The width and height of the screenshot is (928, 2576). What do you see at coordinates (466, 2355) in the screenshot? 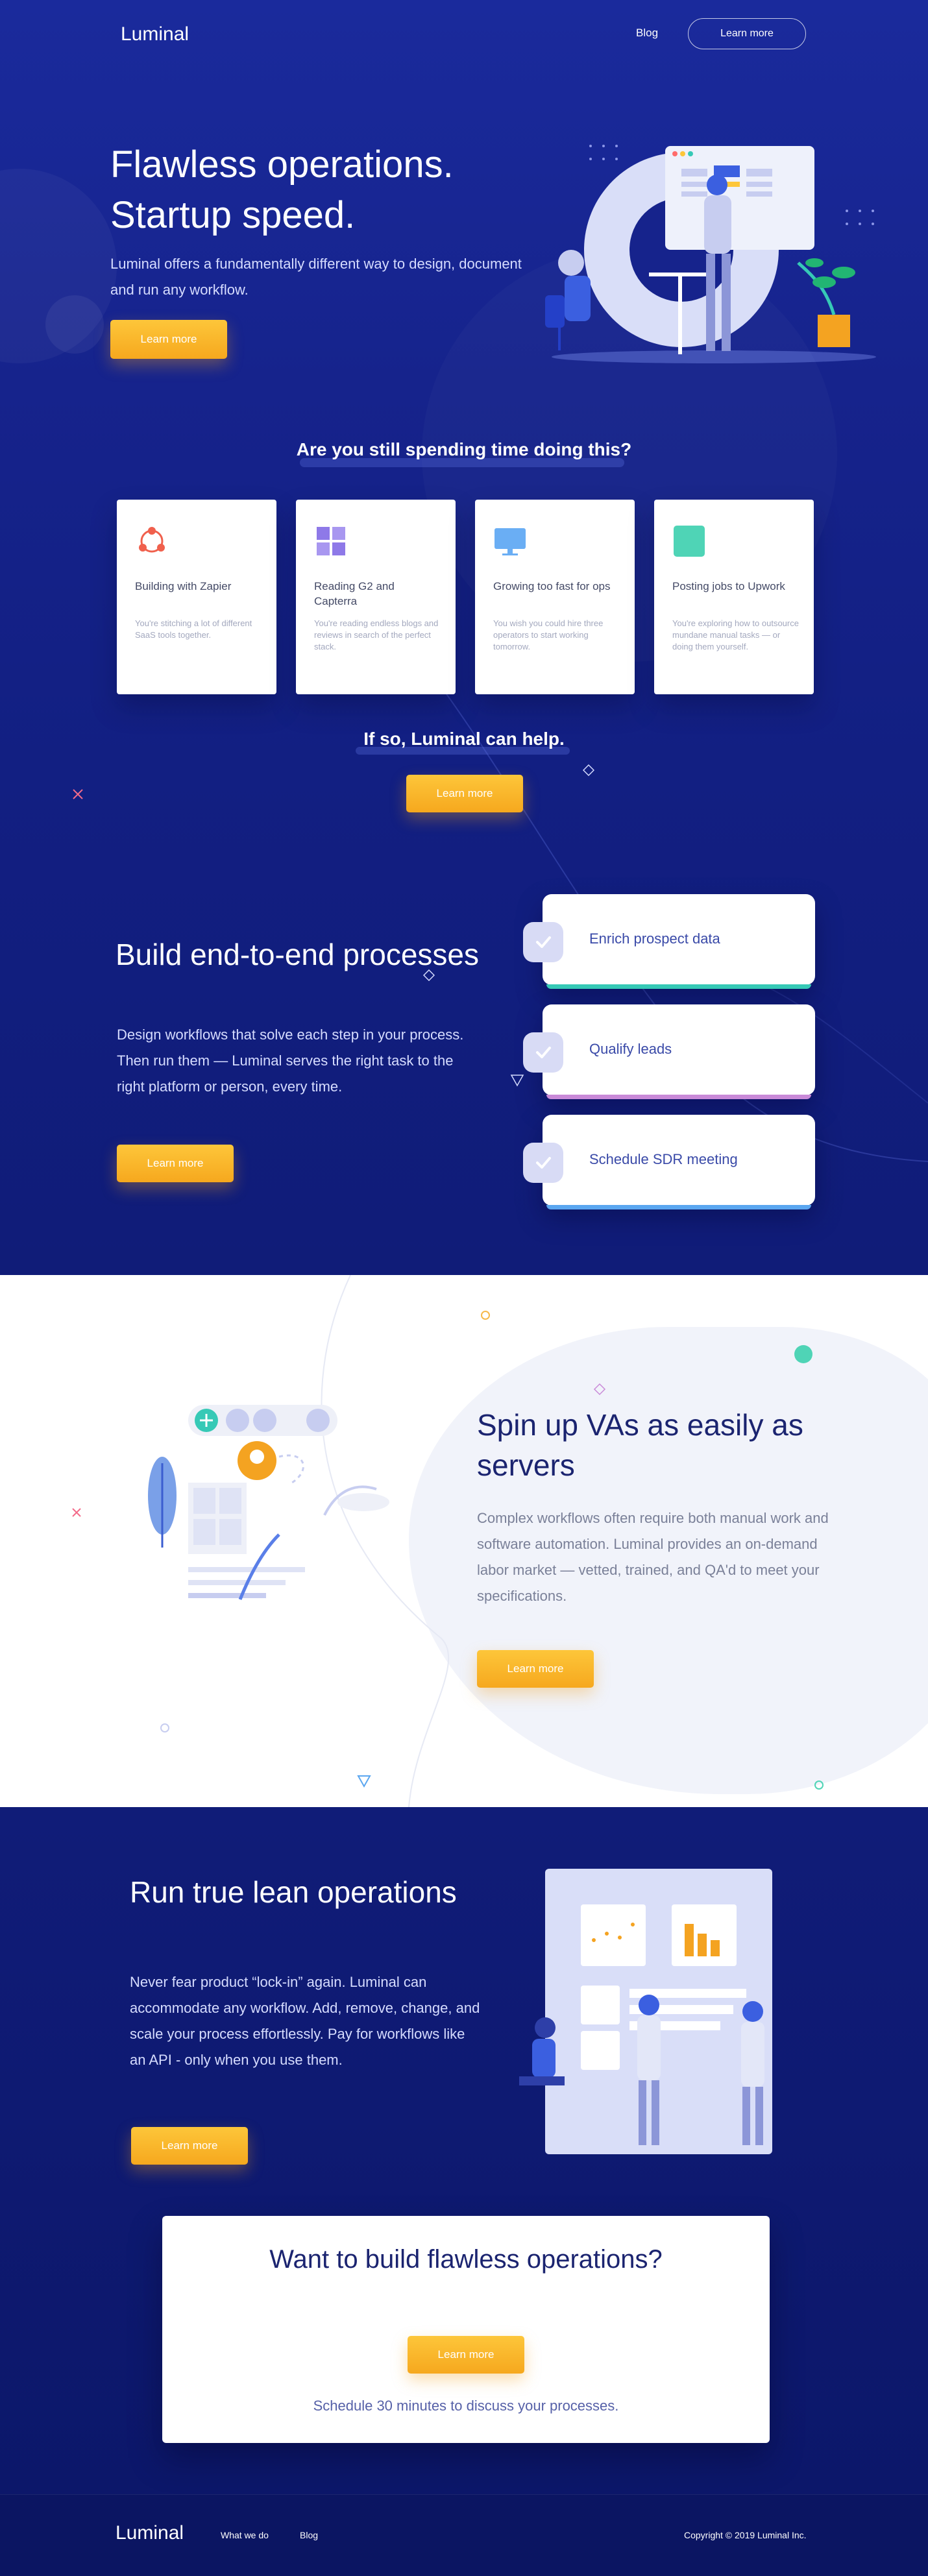
I see `final-learn-more-button: Learn more` at bounding box center [466, 2355].